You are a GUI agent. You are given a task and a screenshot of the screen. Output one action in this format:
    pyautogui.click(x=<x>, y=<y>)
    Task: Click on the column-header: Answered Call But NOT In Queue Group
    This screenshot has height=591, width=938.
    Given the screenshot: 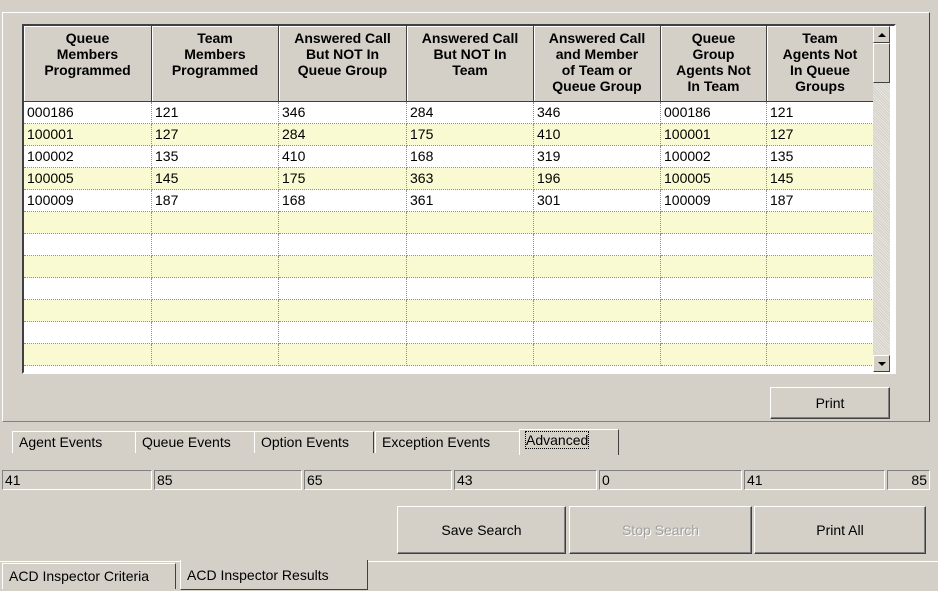 What is the action you would take?
    pyautogui.click(x=343, y=64)
    